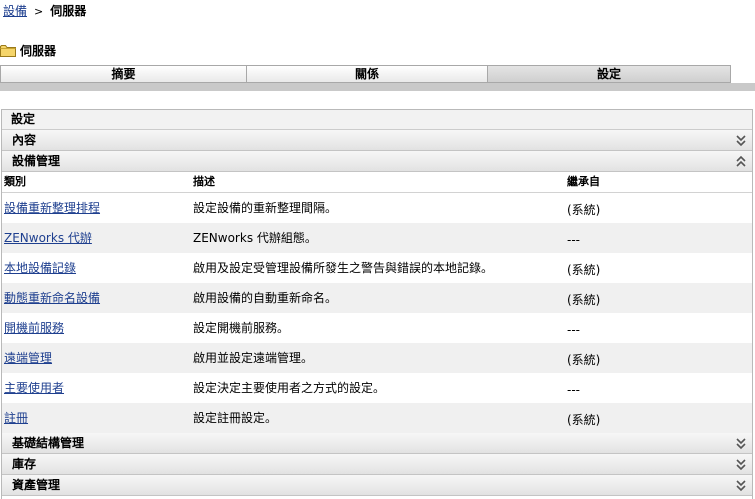  I want to click on column-header-inherited: 繼承自, so click(583, 181).